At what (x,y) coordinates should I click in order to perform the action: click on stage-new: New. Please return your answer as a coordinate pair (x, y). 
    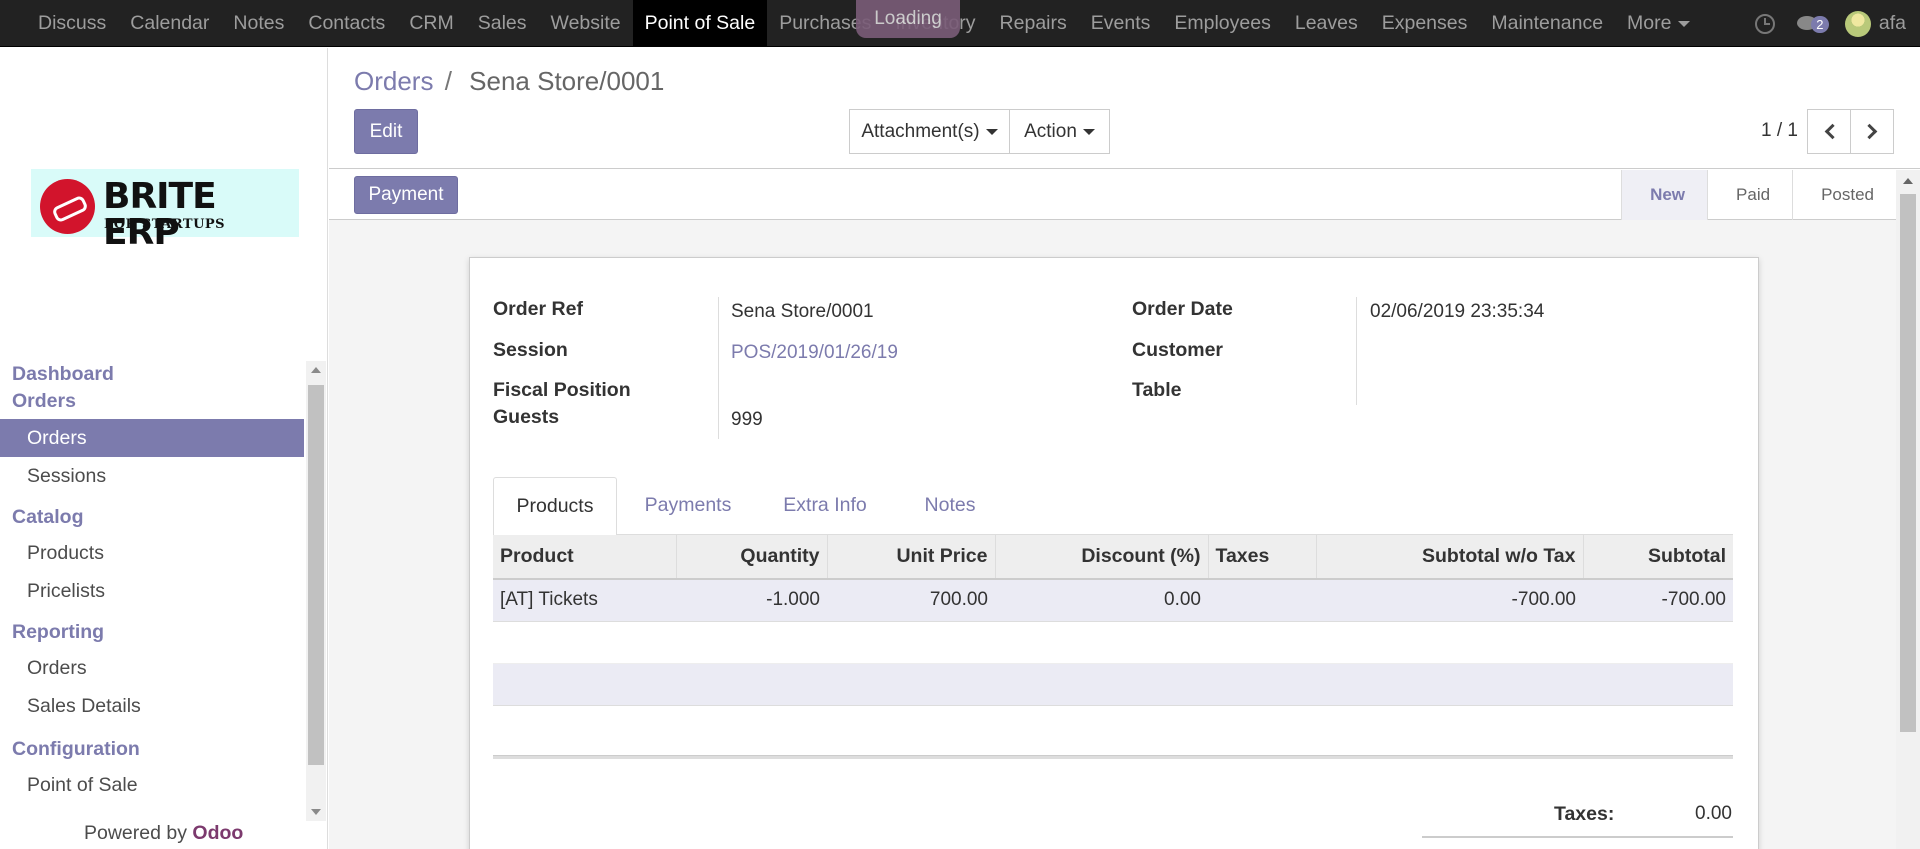
    Looking at the image, I should click on (1664, 195).